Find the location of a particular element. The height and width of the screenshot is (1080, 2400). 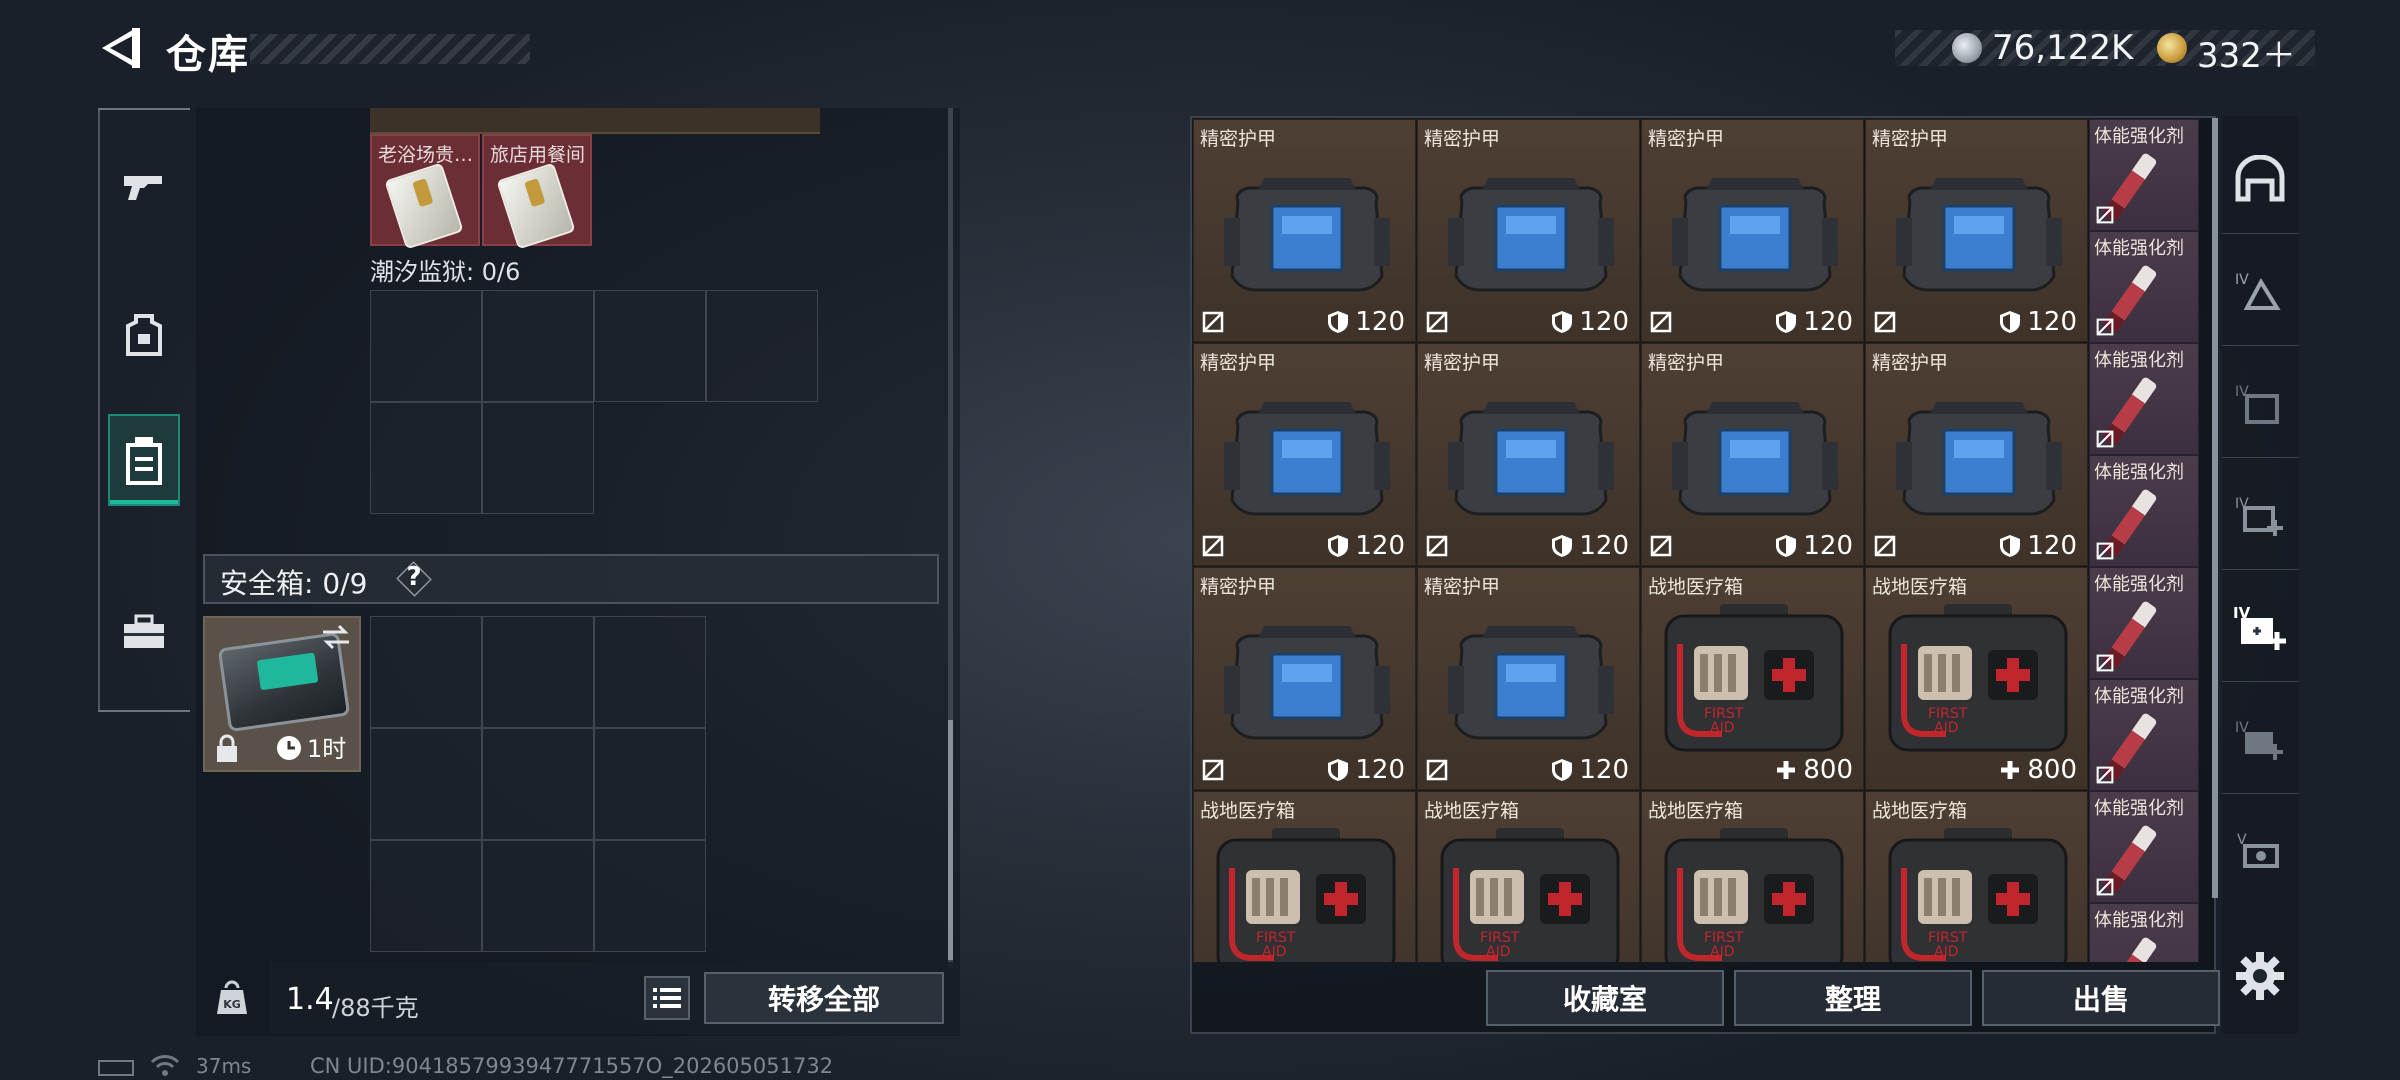

filter-helmet is located at coordinates (2260, 179).